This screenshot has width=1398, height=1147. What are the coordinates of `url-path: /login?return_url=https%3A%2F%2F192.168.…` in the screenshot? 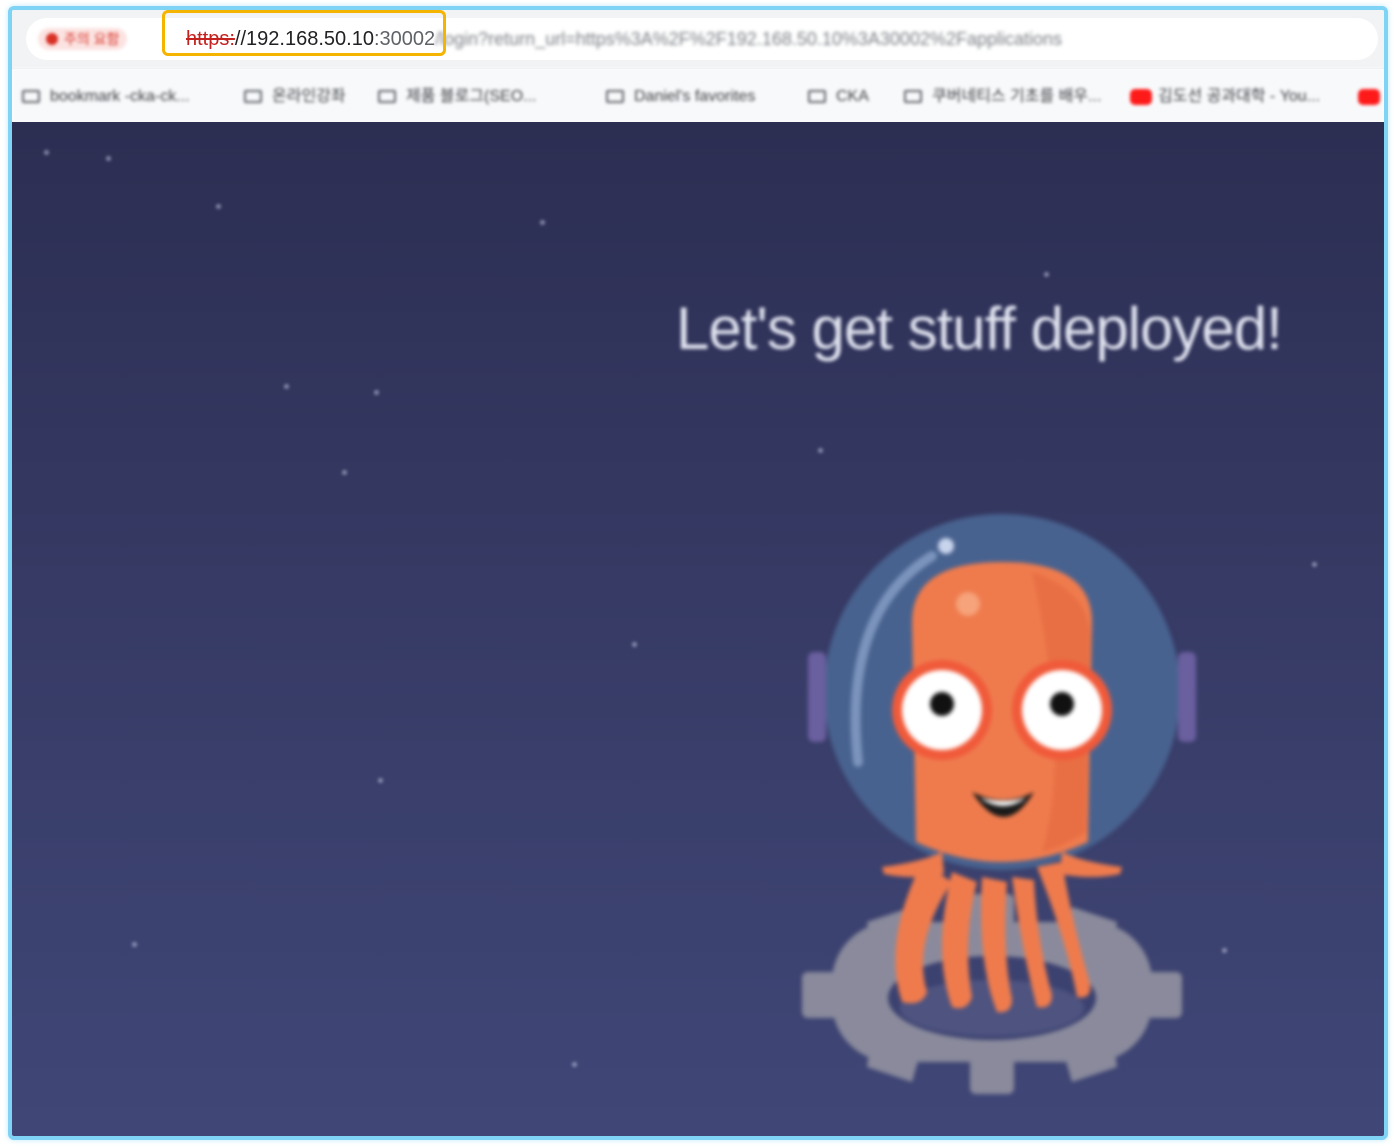 It's located at (749, 39).